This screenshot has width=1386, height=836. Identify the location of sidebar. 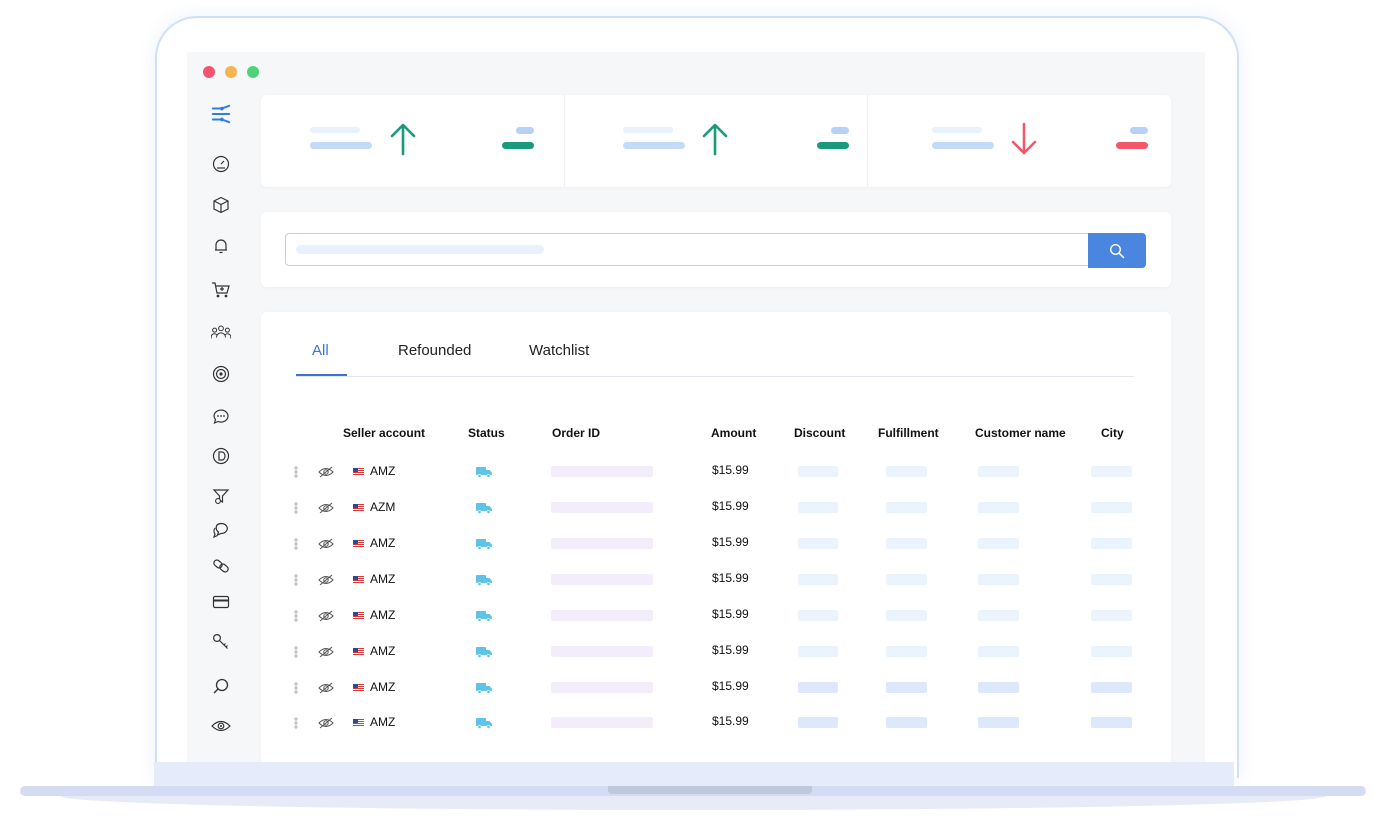
(221, 430).